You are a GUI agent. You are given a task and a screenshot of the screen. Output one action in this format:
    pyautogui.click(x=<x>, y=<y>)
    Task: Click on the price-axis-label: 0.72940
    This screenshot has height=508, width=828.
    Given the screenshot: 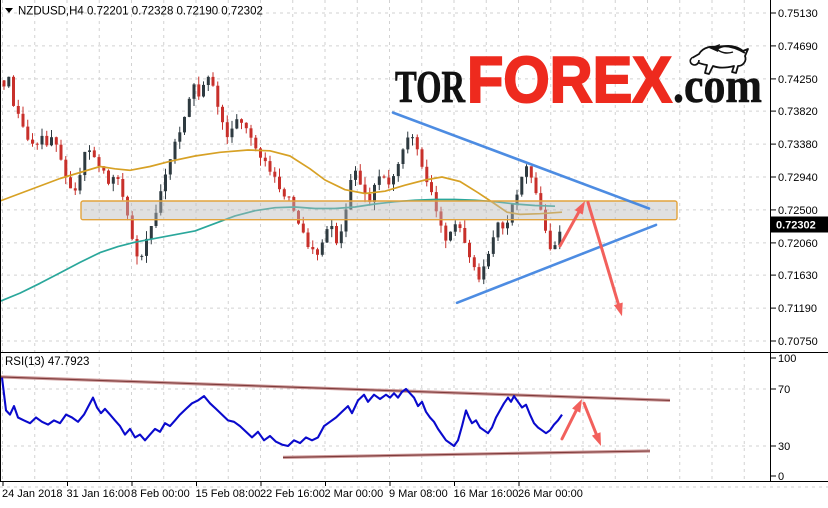 What is the action you would take?
    pyautogui.click(x=798, y=178)
    